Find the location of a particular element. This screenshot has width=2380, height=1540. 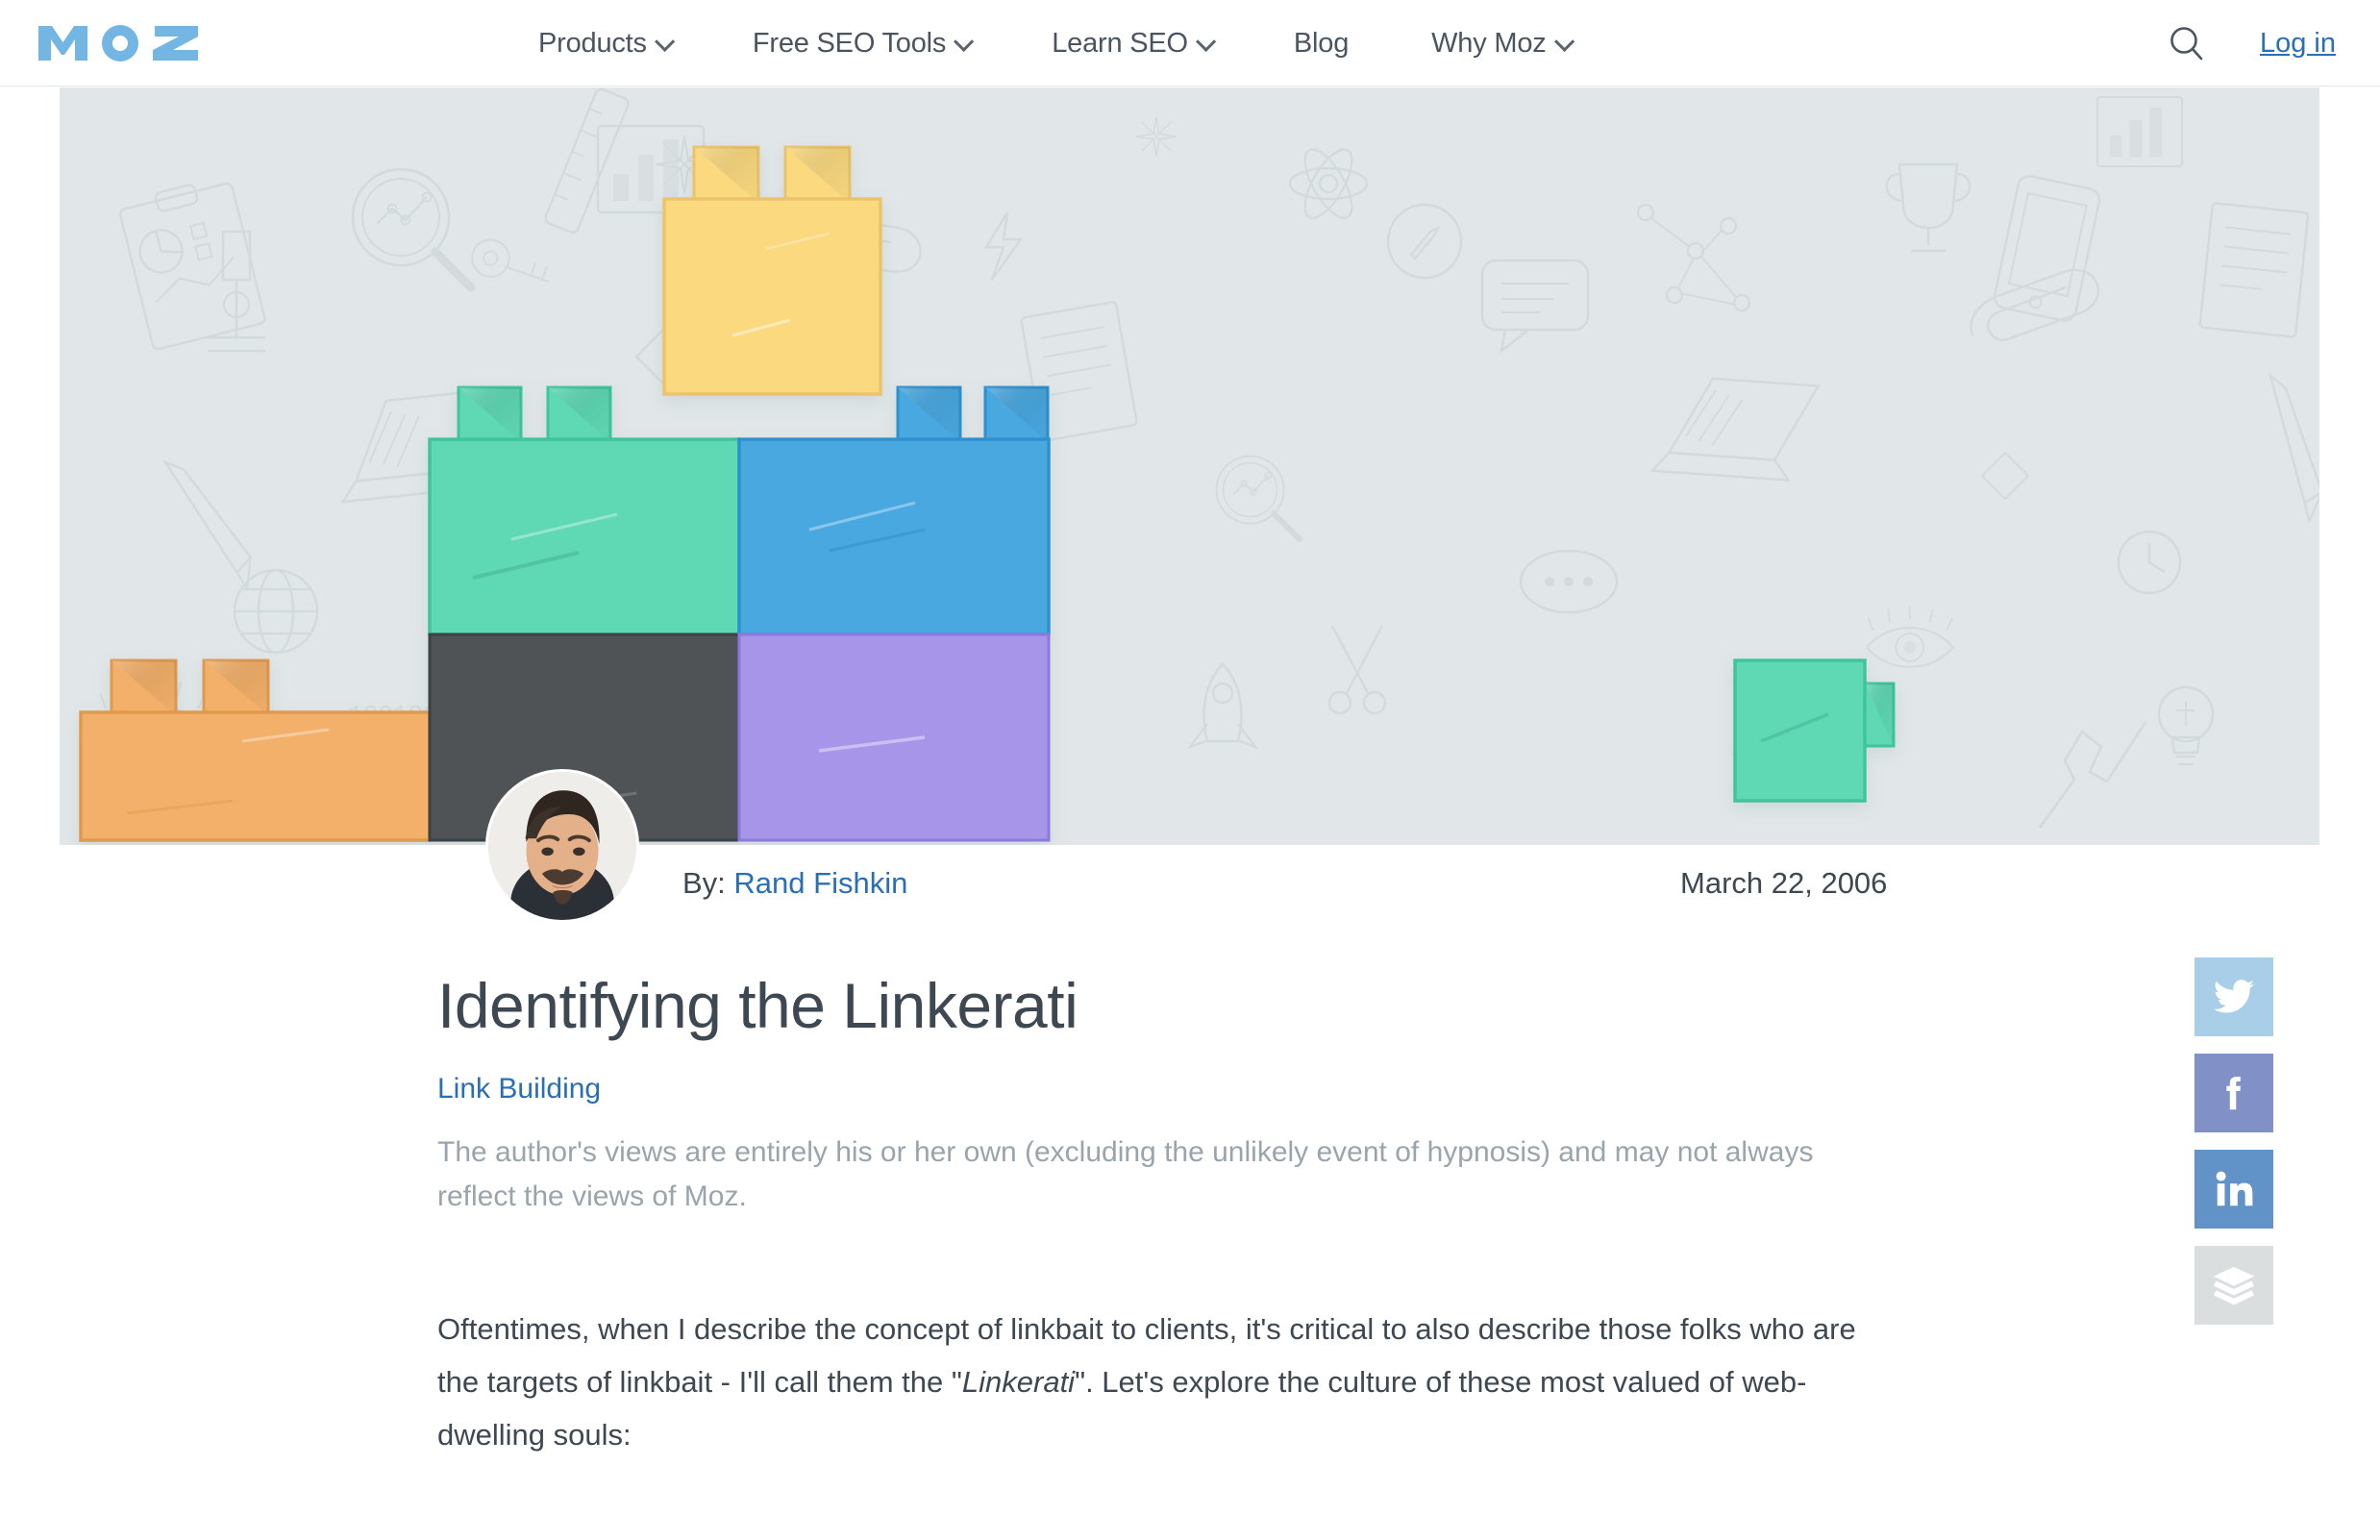

search-icon is located at coordinates (2187, 44).